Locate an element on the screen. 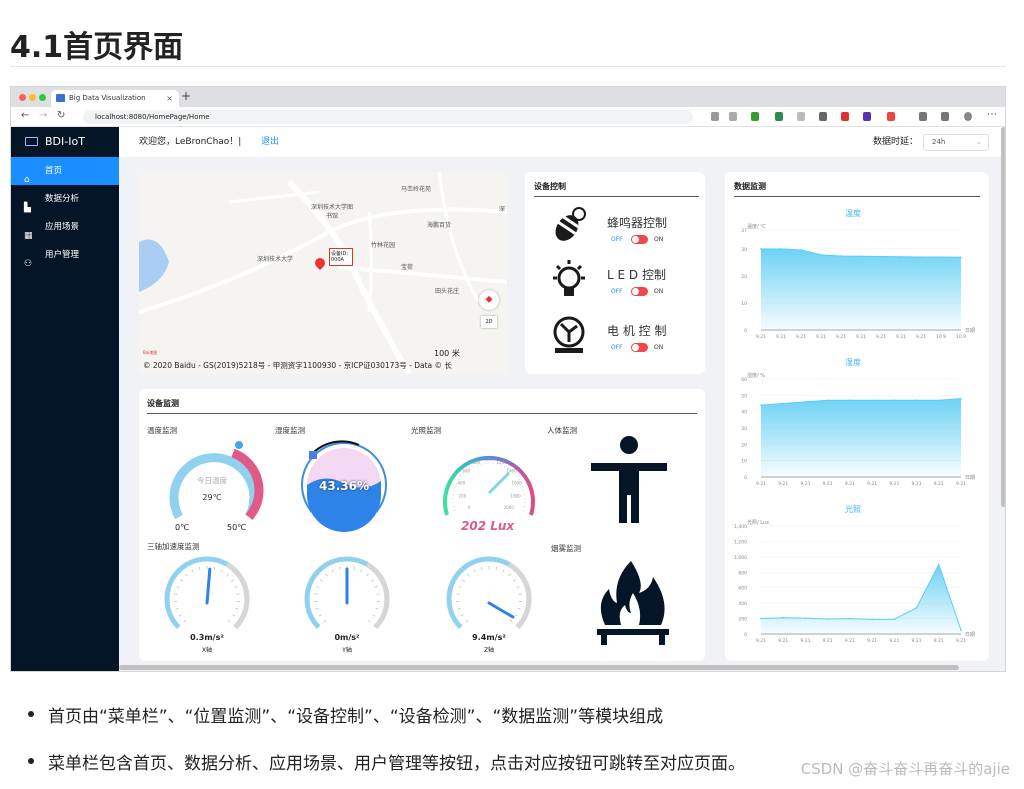 The image size is (1024, 789). logout-link: 退出 is located at coordinates (270, 142).